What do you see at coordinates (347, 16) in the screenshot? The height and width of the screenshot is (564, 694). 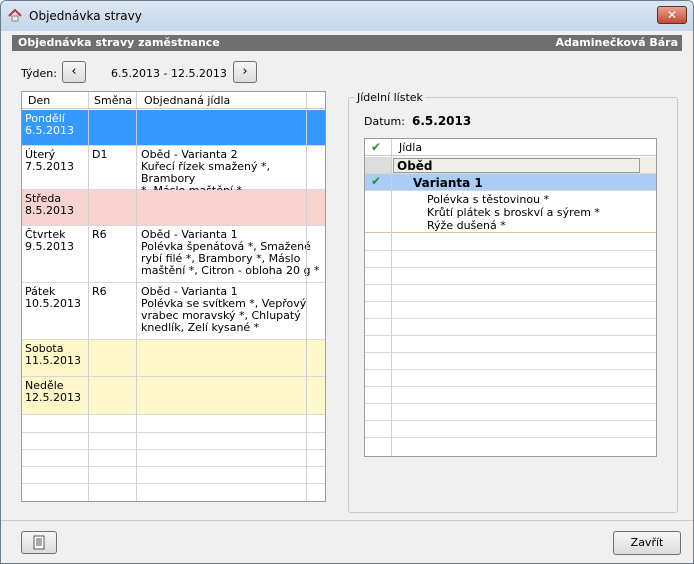 I see `title-bar: Objednávka stravy ✕` at bounding box center [347, 16].